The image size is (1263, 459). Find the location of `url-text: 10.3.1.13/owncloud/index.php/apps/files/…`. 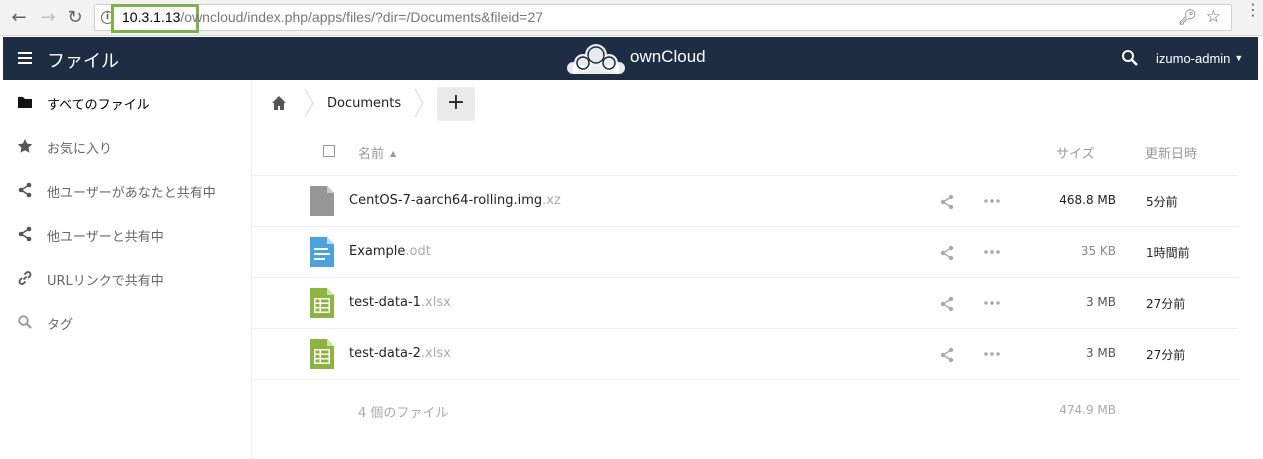

url-text: 10.3.1.13/owncloud/index.php/apps/files/… is located at coordinates (332, 17).